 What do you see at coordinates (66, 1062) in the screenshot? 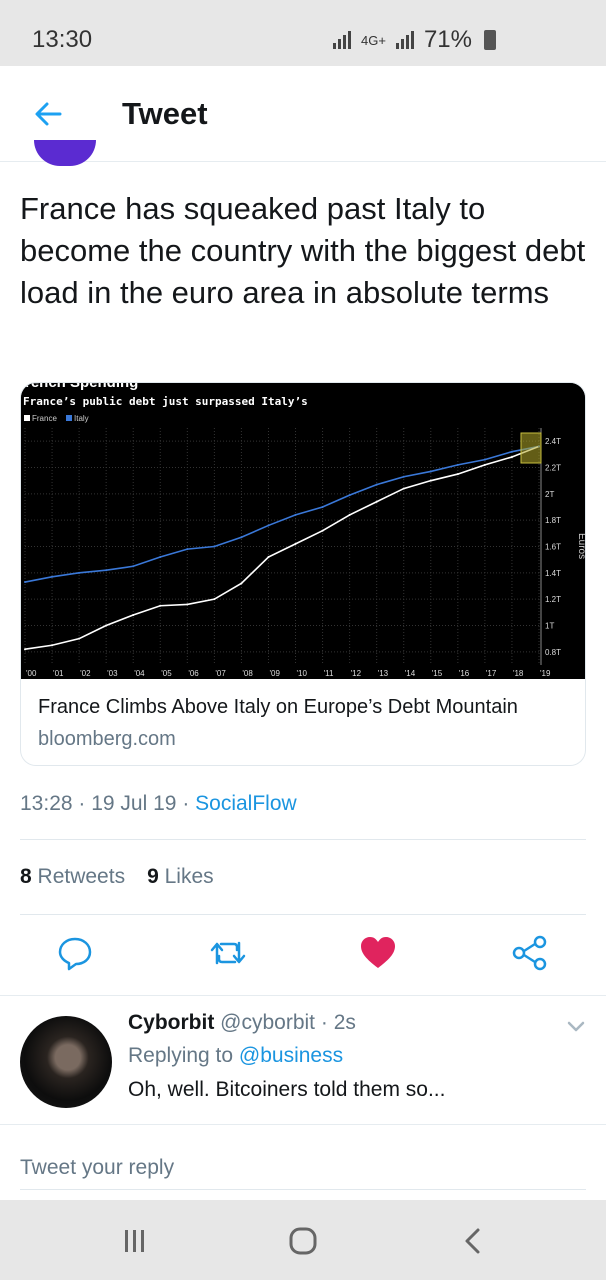
I see `reply-avatar` at bounding box center [66, 1062].